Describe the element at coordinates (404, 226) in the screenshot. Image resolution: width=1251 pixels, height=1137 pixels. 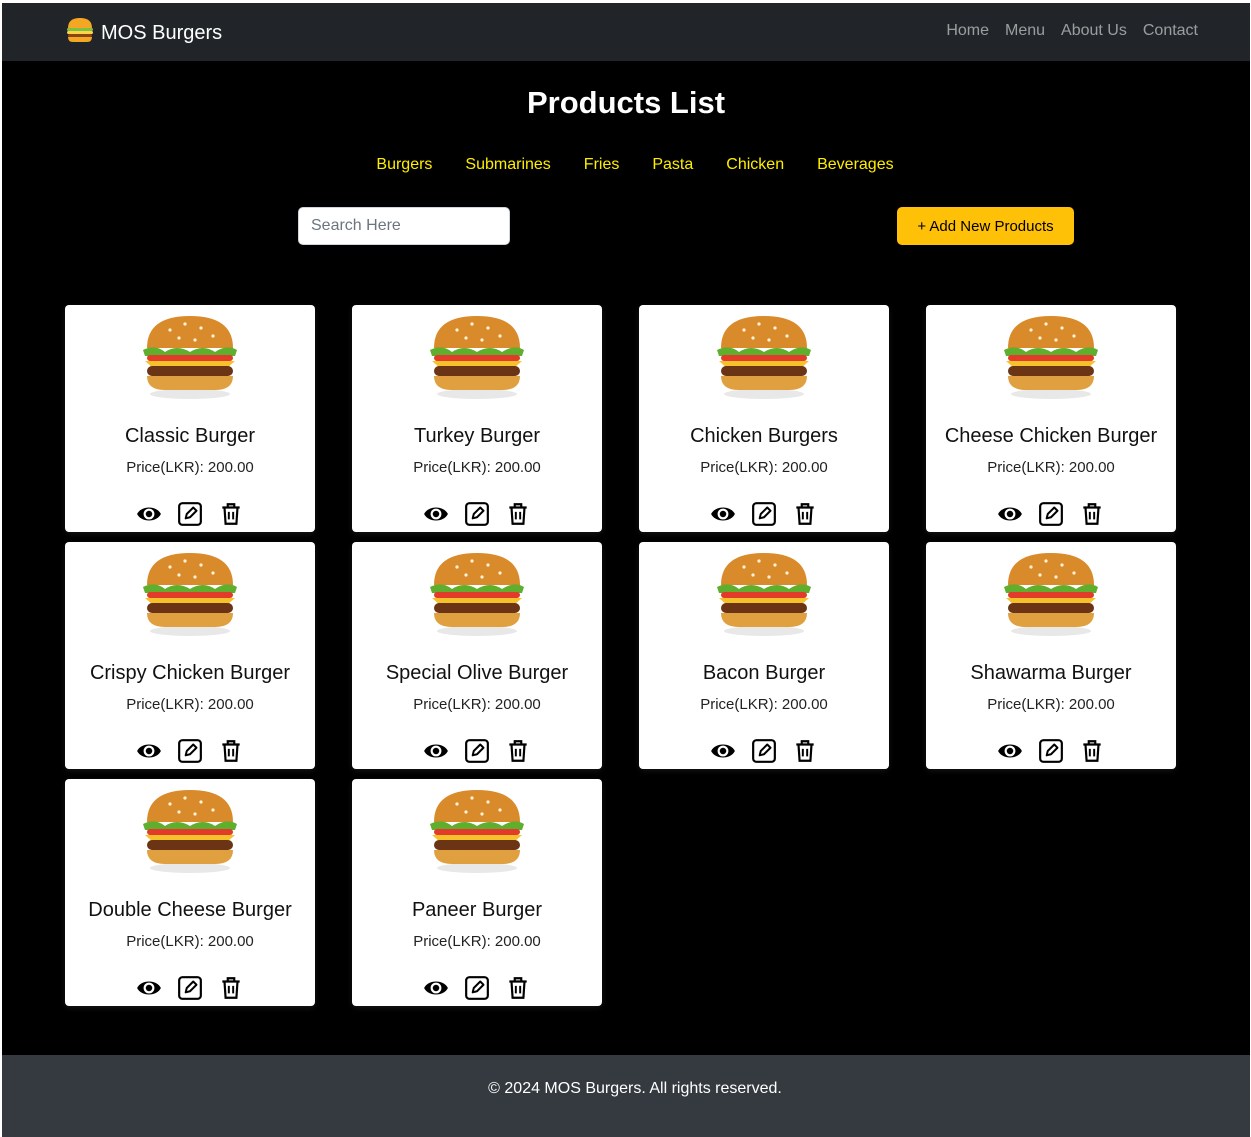
I see `search-input` at that location.